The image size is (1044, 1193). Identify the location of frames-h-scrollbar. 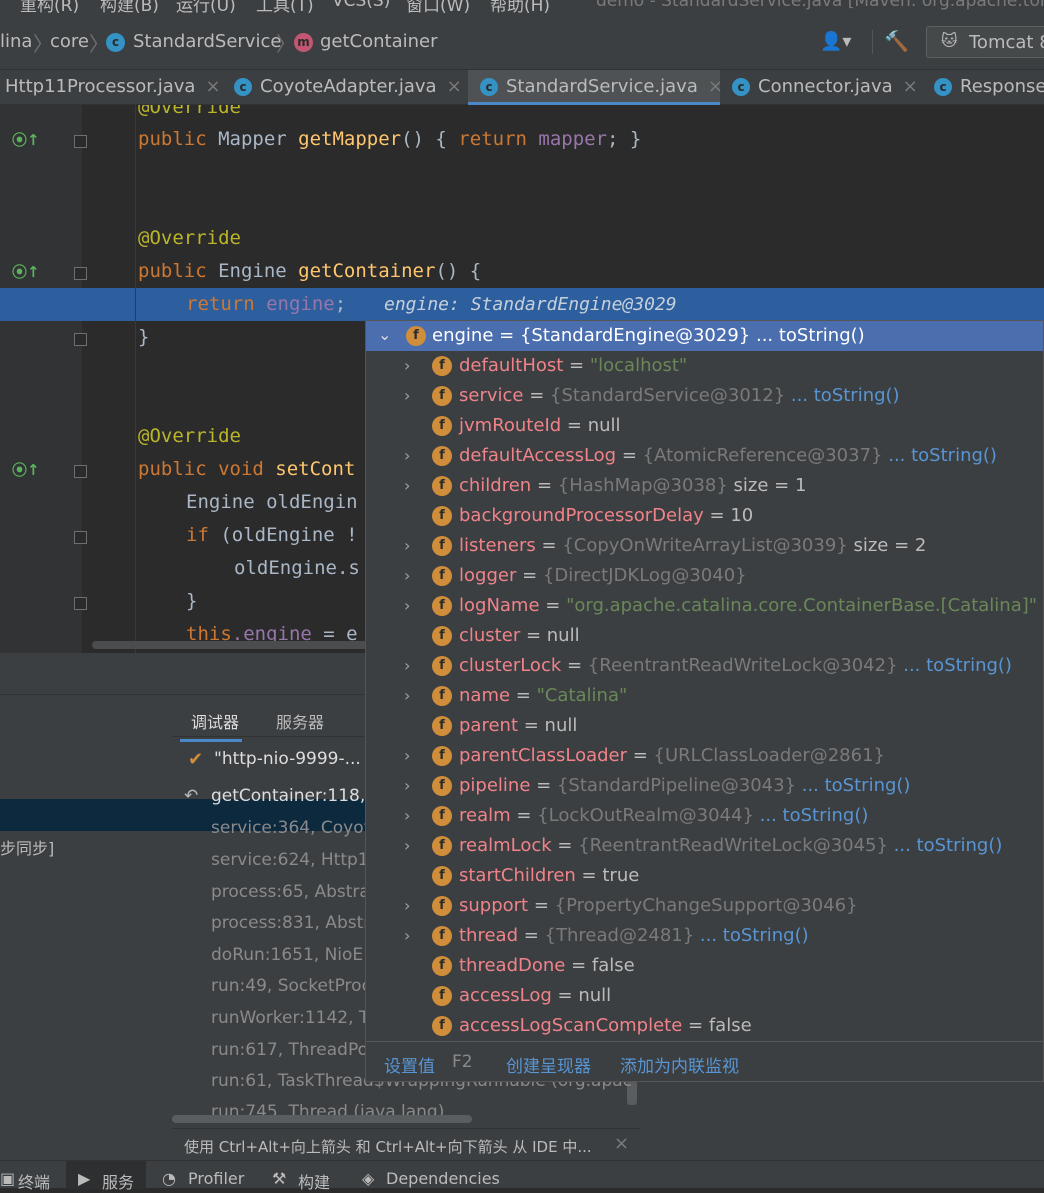
(322, 1119).